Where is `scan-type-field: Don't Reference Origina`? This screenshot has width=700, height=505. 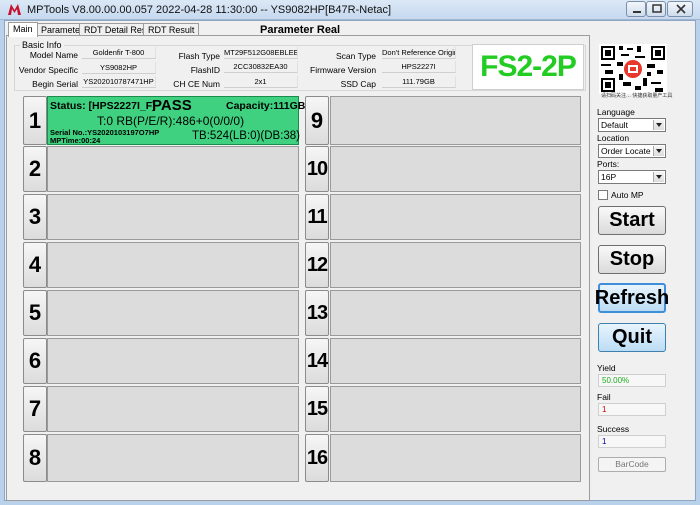
scan-type-field: Don't Reference Origina is located at coordinates (419, 53).